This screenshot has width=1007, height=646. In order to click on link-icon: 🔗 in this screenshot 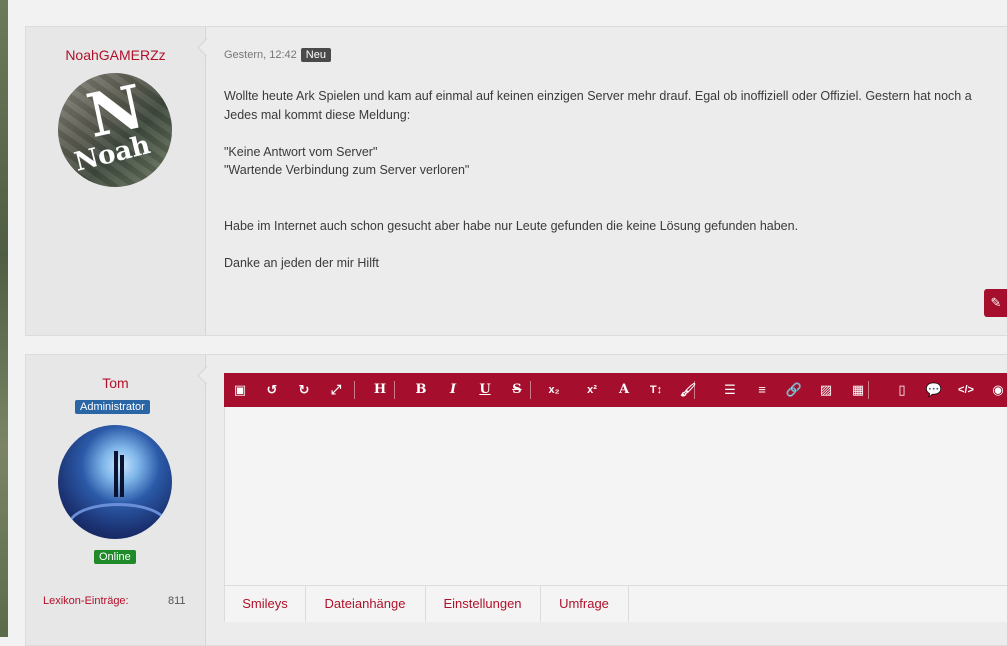, I will do `click(794, 390)`.